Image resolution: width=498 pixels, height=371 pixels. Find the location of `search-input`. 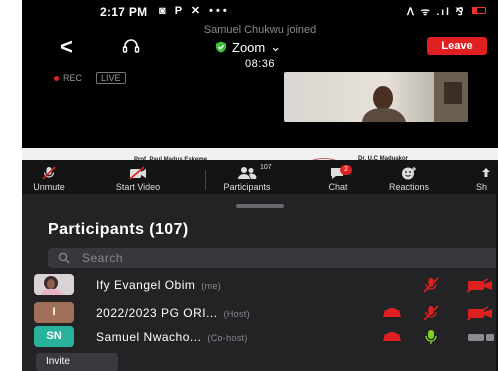

search-input is located at coordinates (272, 258).